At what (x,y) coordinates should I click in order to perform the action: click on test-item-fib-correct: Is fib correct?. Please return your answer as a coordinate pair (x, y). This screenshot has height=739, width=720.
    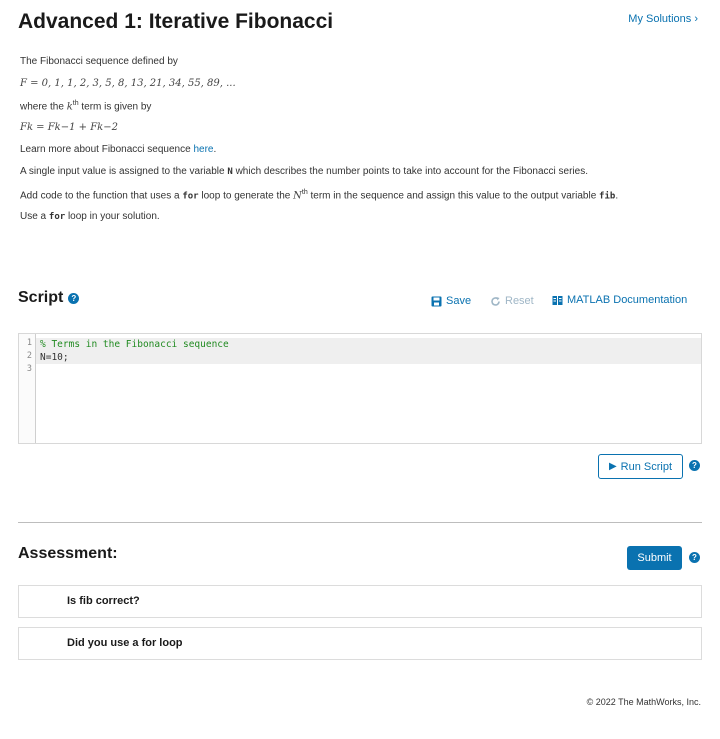
    Looking at the image, I should click on (360, 601).